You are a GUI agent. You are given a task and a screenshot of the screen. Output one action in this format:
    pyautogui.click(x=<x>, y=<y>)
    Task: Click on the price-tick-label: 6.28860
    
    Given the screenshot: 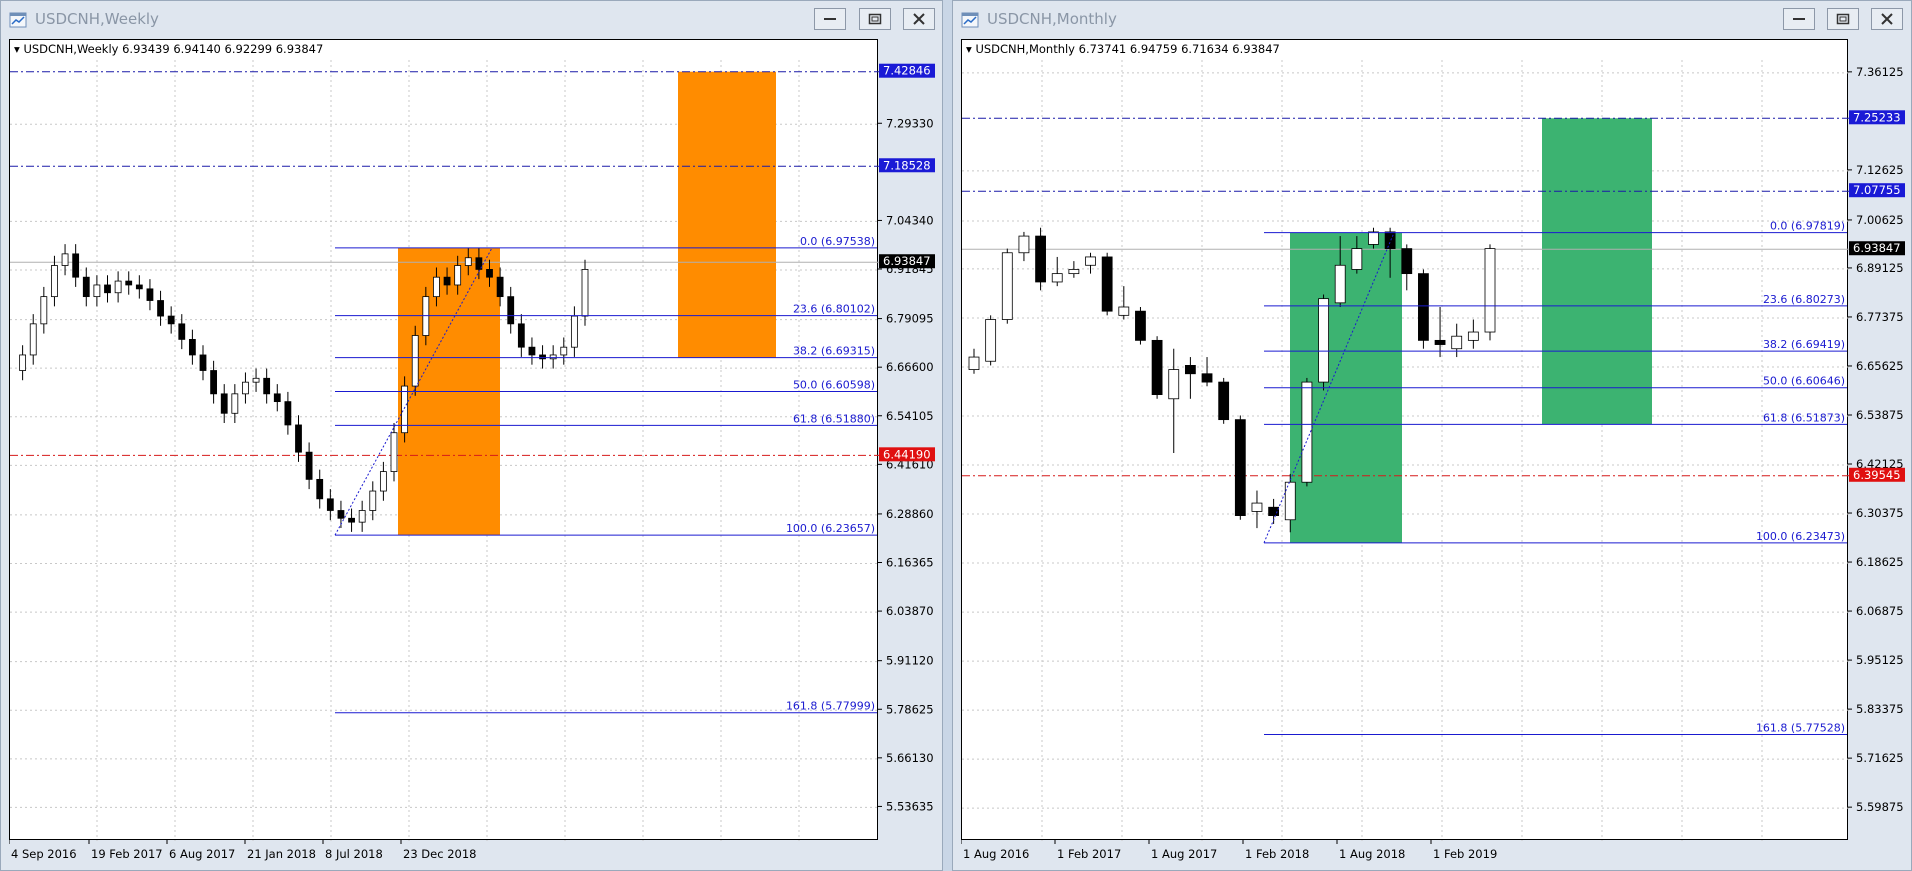 What is the action you would take?
    pyautogui.click(x=910, y=514)
    